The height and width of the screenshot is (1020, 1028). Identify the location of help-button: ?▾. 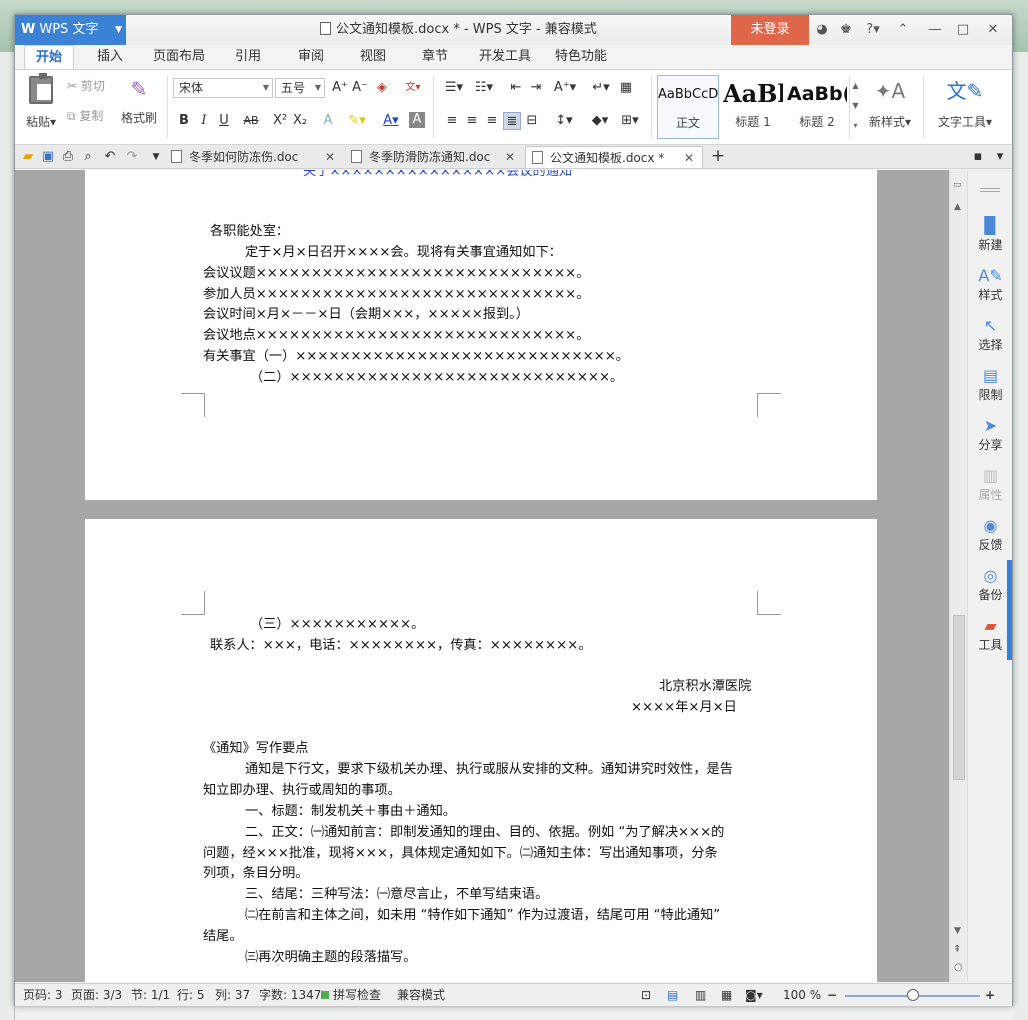
(873, 30).